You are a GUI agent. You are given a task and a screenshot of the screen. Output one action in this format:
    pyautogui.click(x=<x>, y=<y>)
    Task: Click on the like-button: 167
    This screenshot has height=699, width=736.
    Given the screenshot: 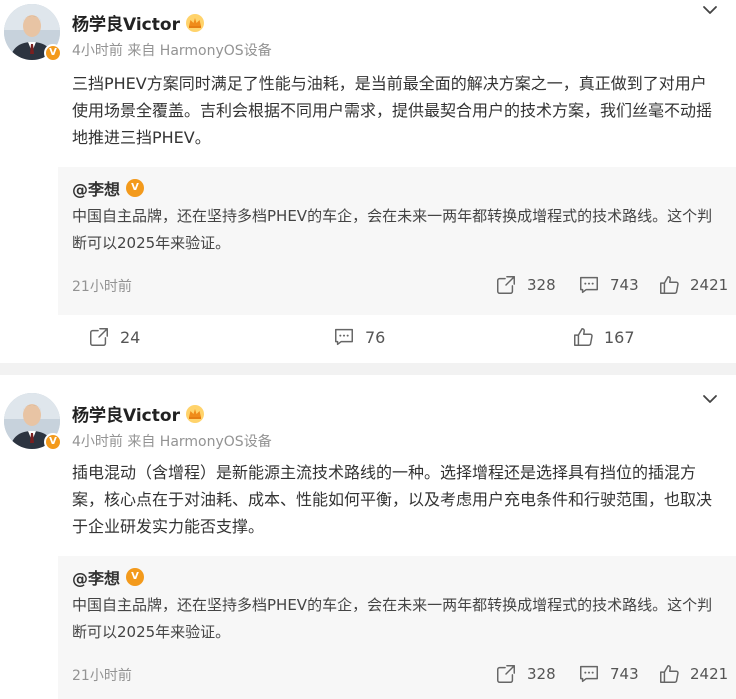 What is the action you would take?
    pyautogui.click(x=603, y=337)
    